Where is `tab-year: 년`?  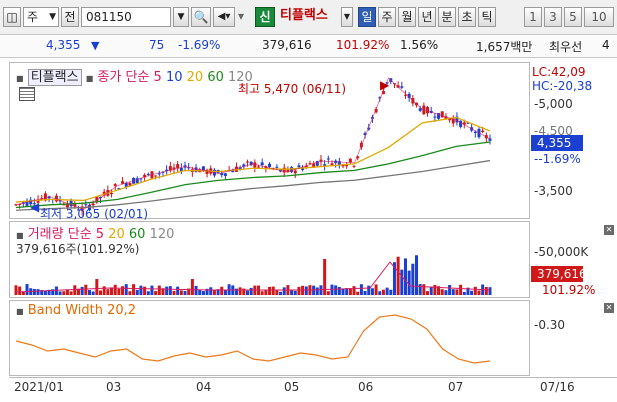
tab-year: 년 is located at coordinates (427, 17).